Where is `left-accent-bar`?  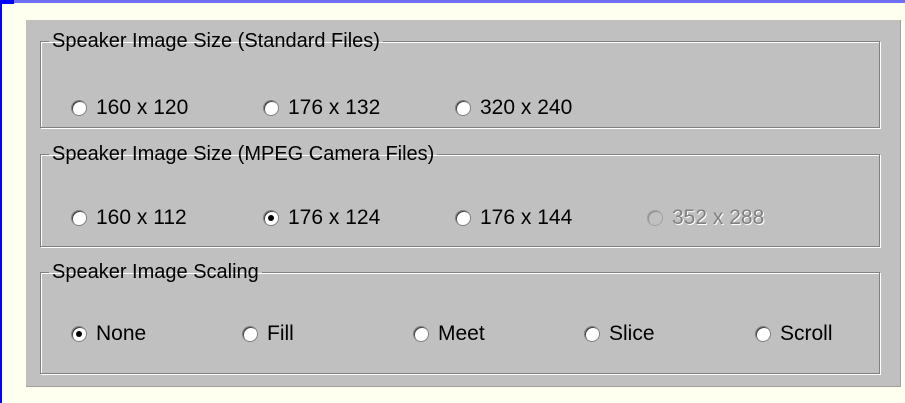
left-accent-bar is located at coordinates (1, 203).